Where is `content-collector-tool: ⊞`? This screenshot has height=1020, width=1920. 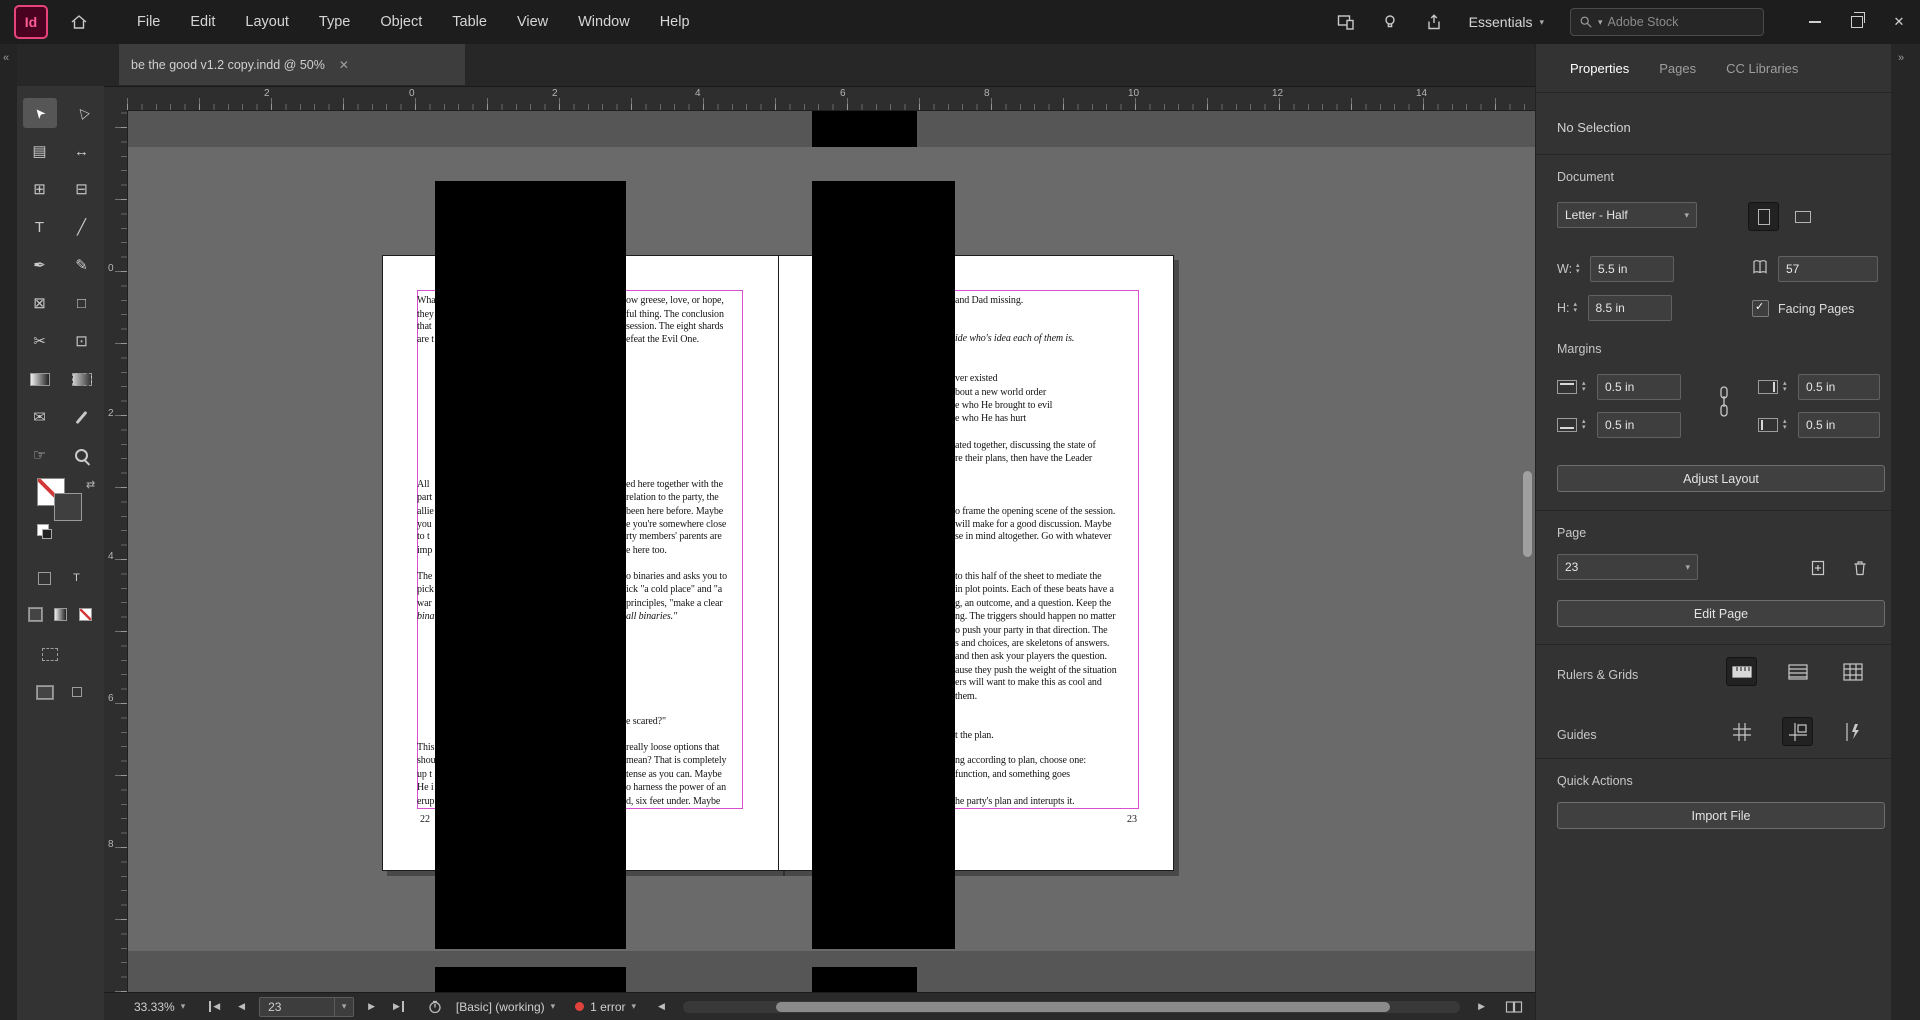
content-collector-tool: ⊞ is located at coordinates (40, 189).